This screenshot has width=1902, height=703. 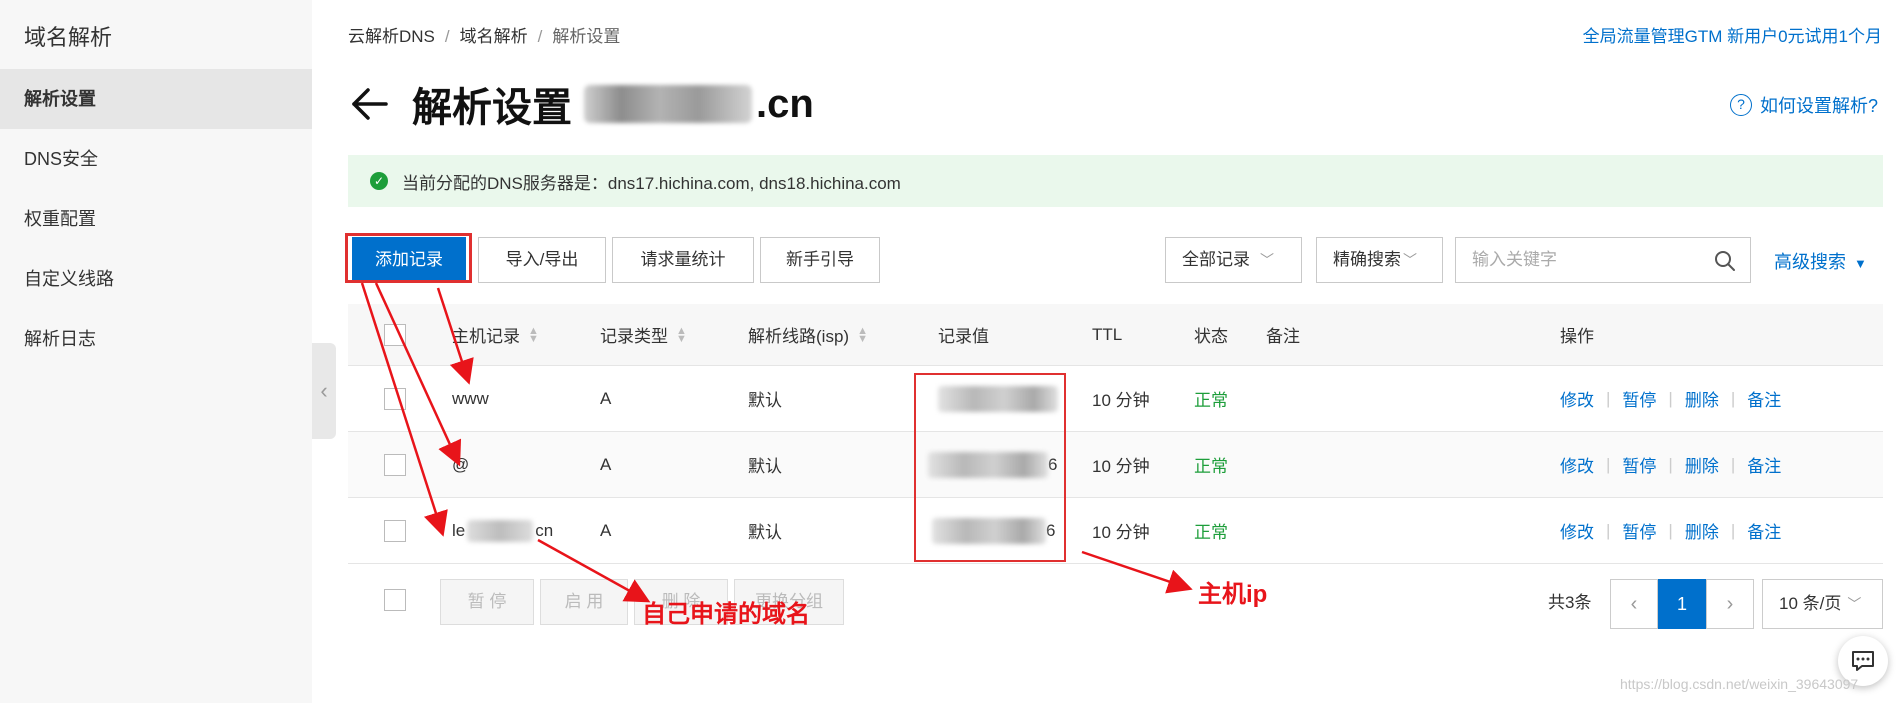 What do you see at coordinates (726, 614) in the screenshot?
I see `annotation-domain-label: 自己申请的域名` at bounding box center [726, 614].